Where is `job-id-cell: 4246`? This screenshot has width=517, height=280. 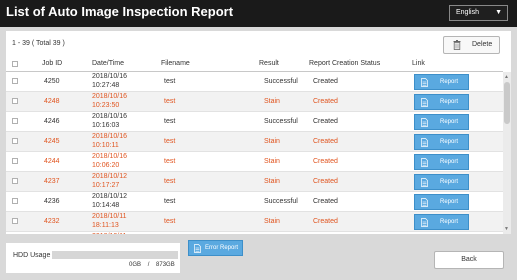
job-id-cell: 4246 is located at coordinates (52, 121).